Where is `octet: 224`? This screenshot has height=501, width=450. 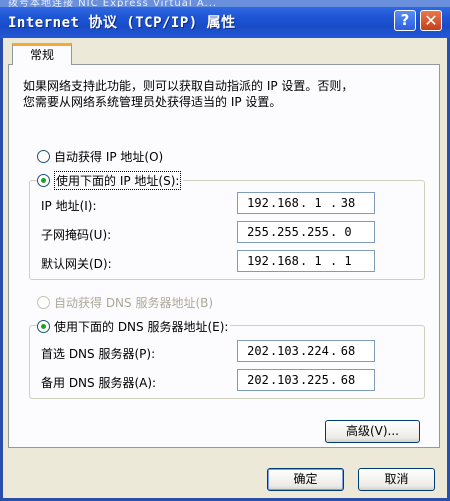
octet: 224 is located at coordinates (318, 351).